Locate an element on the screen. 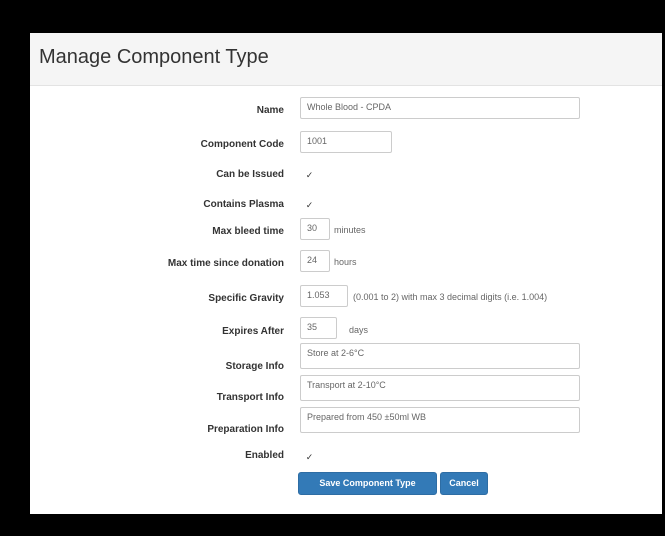  expires-after-label: Expires After is located at coordinates (253, 331).